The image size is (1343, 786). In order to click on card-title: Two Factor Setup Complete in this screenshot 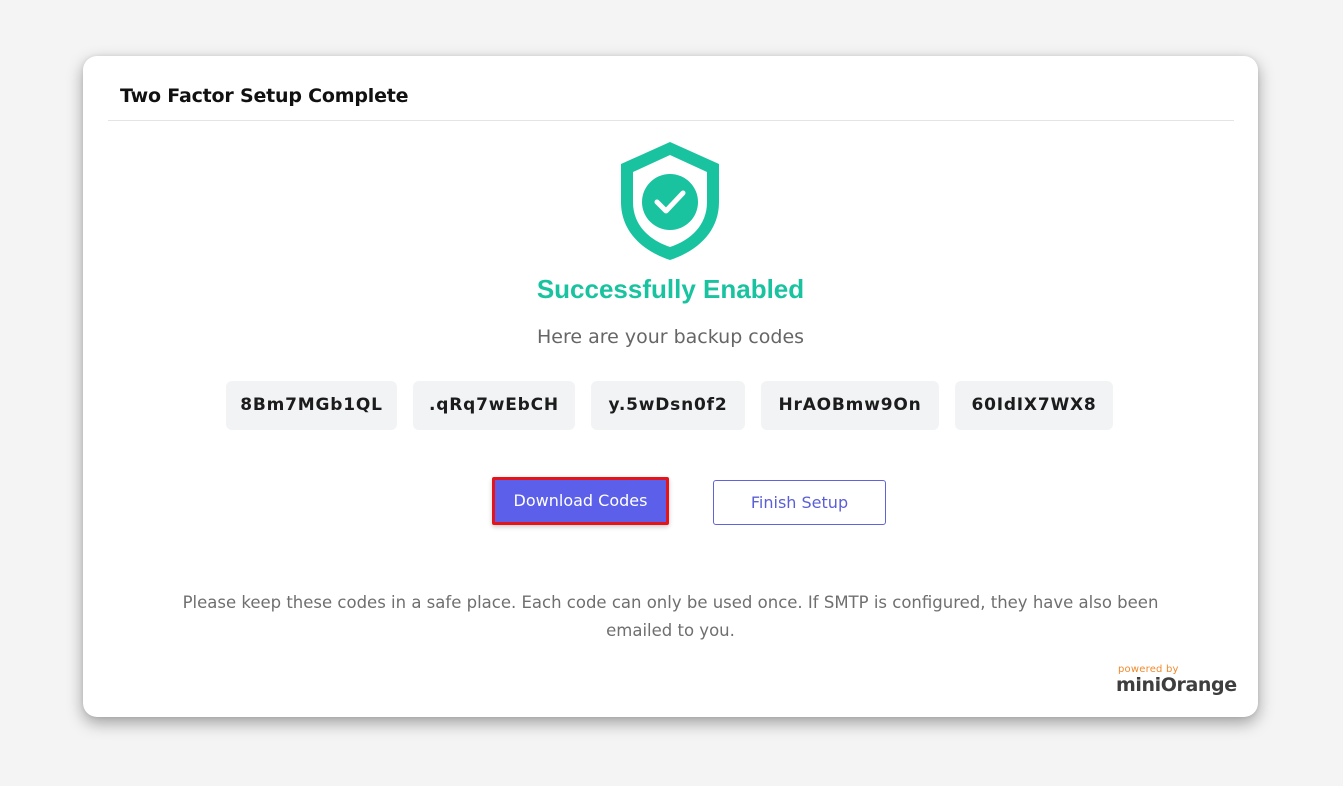, I will do `click(264, 96)`.